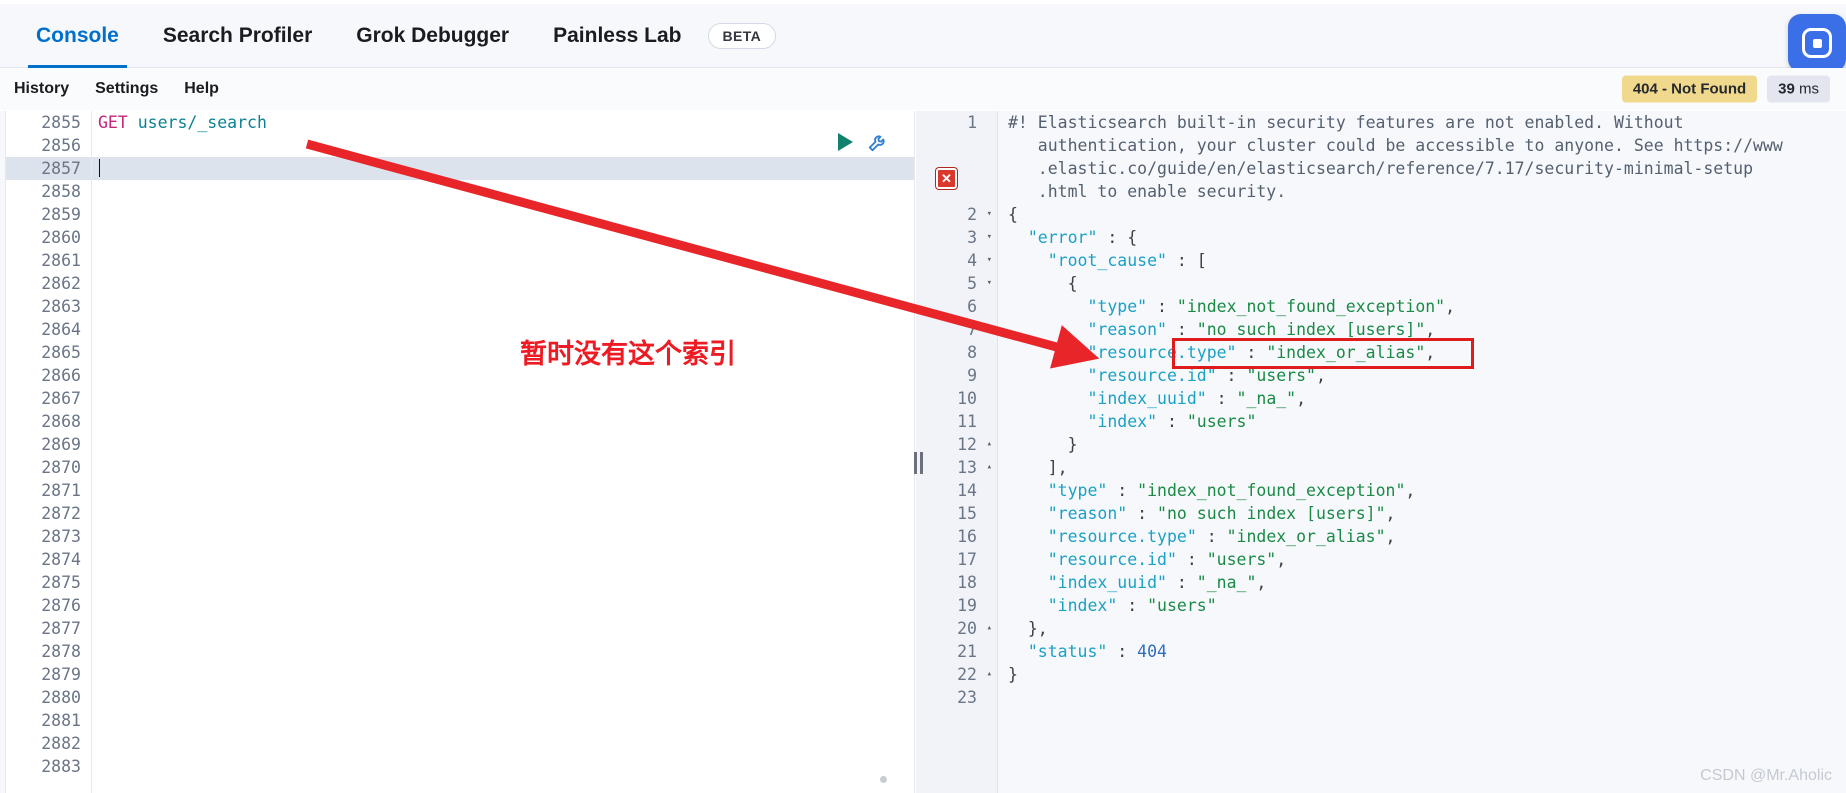  What do you see at coordinates (918, 463) in the screenshot?
I see `pane-splitter-handle` at bounding box center [918, 463].